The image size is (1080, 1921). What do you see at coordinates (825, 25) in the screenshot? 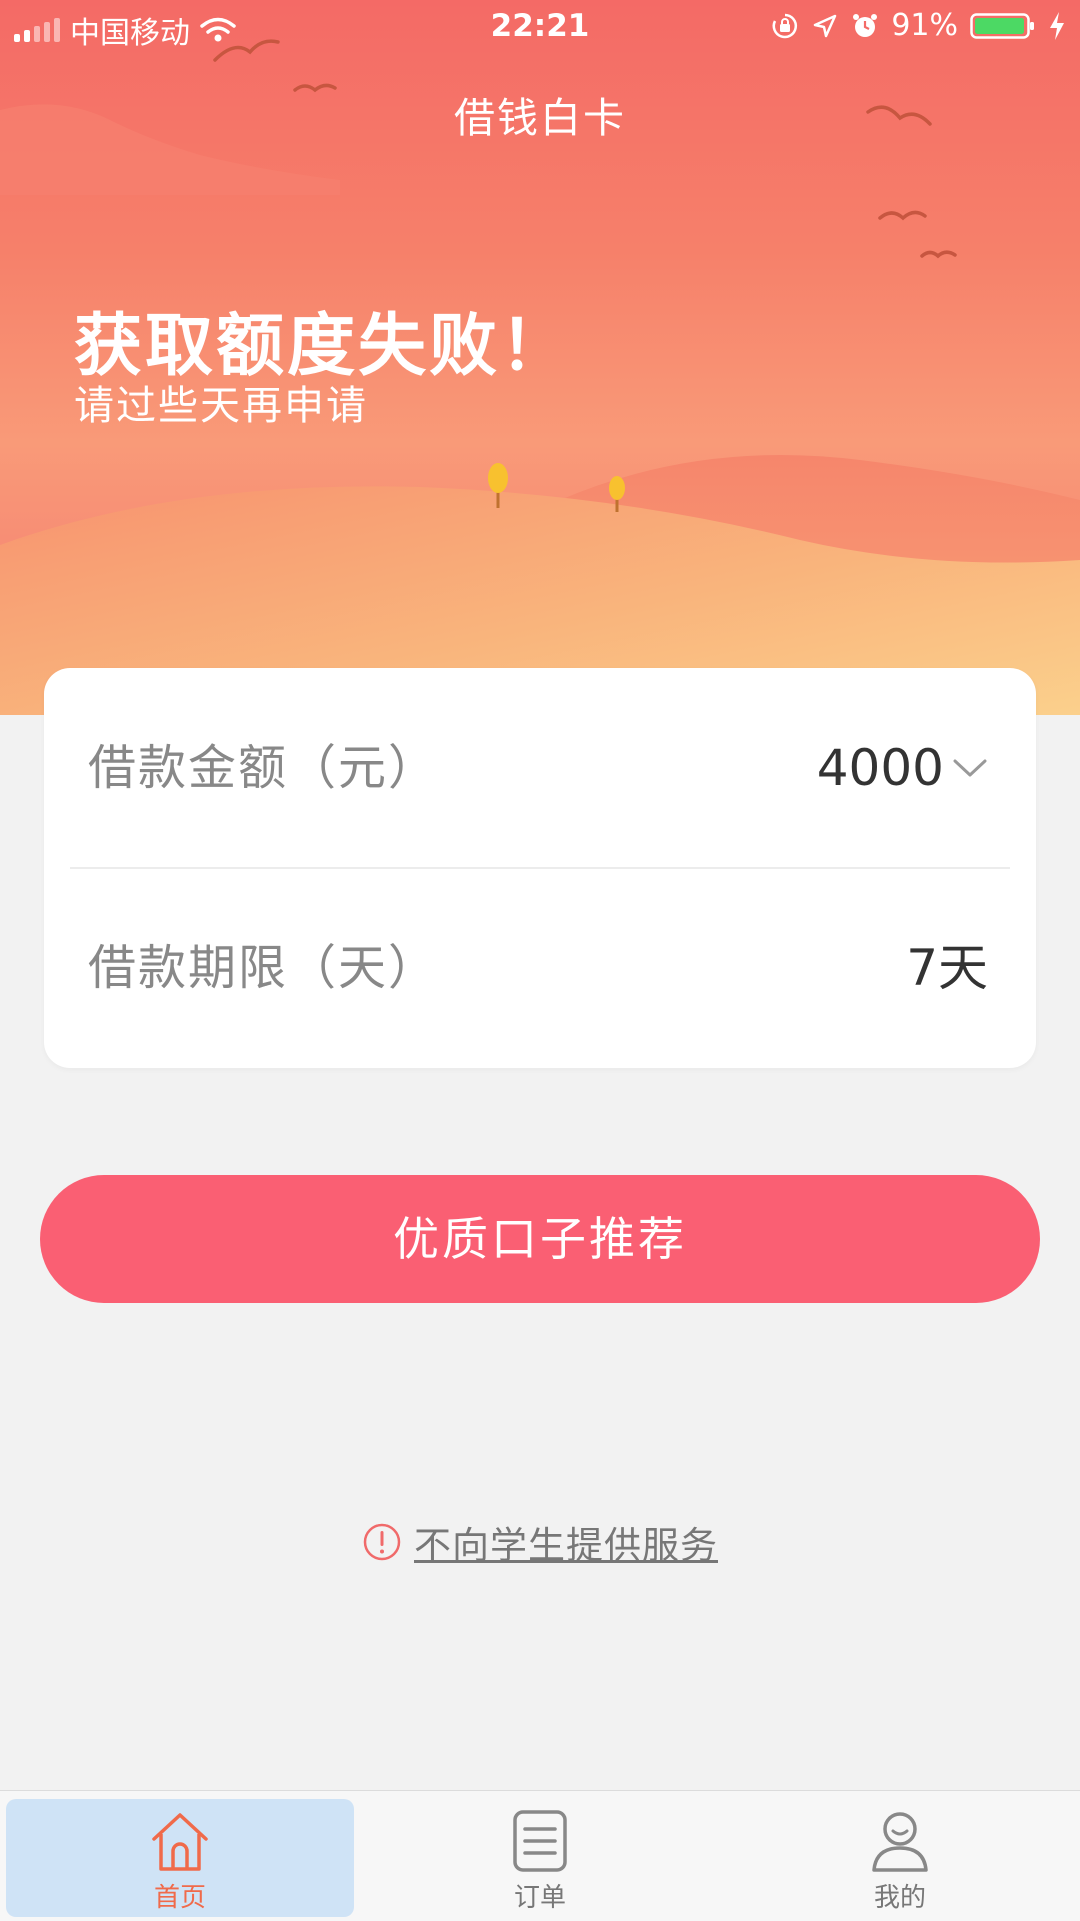
I see `location-arrow-icon` at bounding box center [825, 25].